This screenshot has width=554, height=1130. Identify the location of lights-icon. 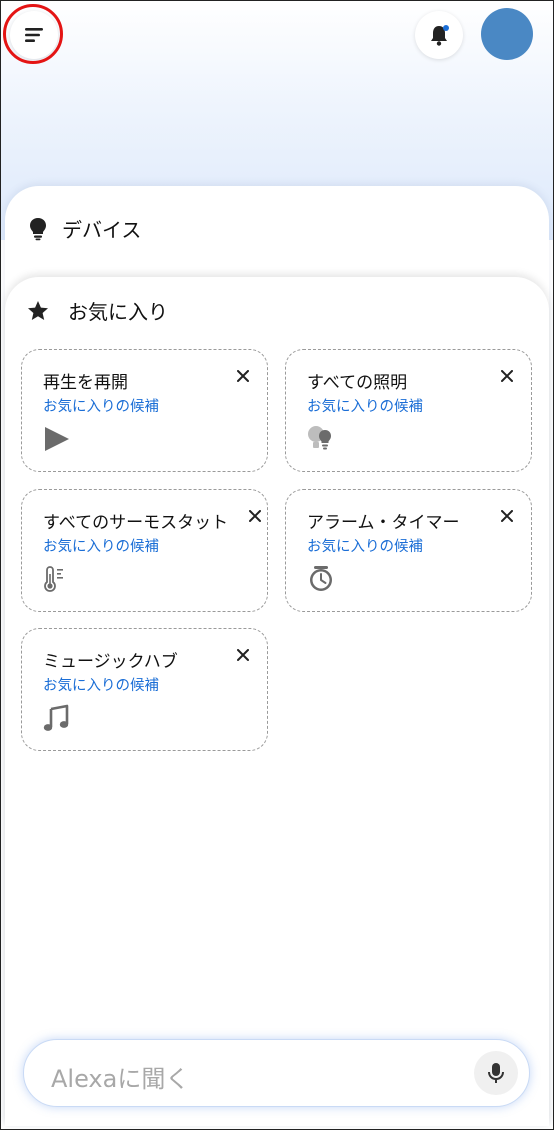
(319, 438).